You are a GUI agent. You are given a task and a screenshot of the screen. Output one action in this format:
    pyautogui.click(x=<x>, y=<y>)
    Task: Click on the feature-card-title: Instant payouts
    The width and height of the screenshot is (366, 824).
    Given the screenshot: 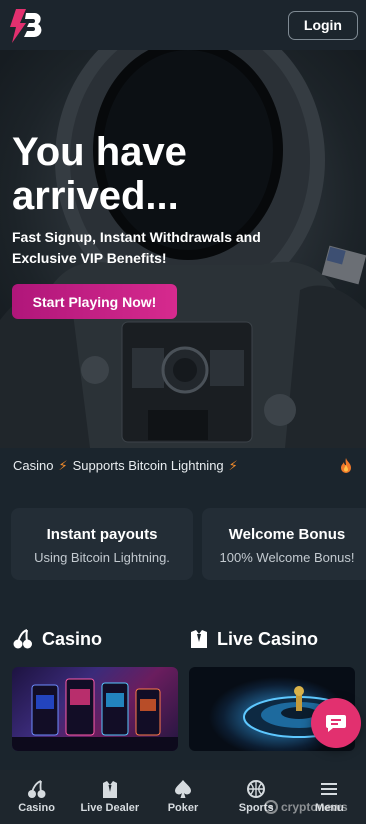 What is the action you would take?
    pyautogui.click(x=102, y=534)
    